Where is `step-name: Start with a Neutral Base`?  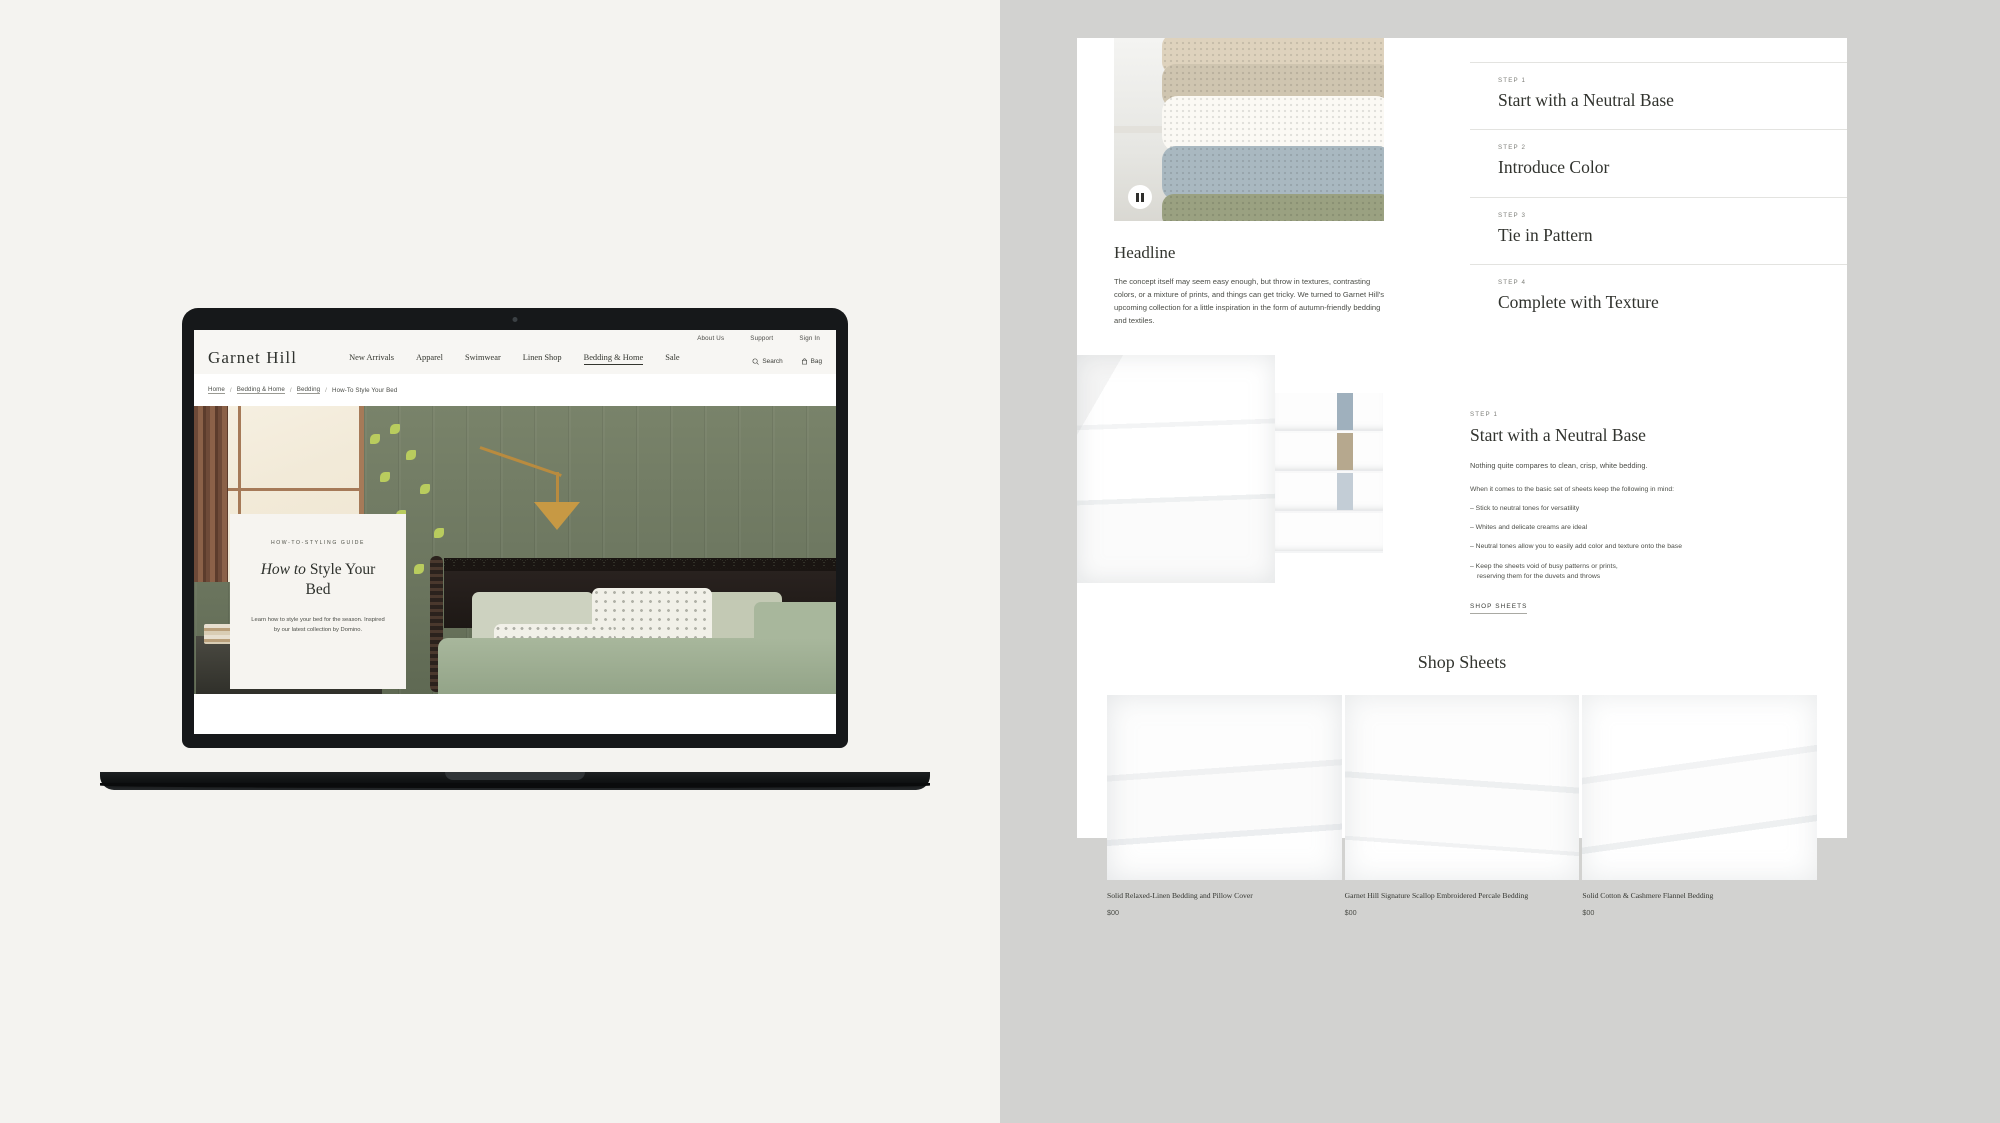
step-name: Start with a Neutral Base is located at coordinates (1586, 100).